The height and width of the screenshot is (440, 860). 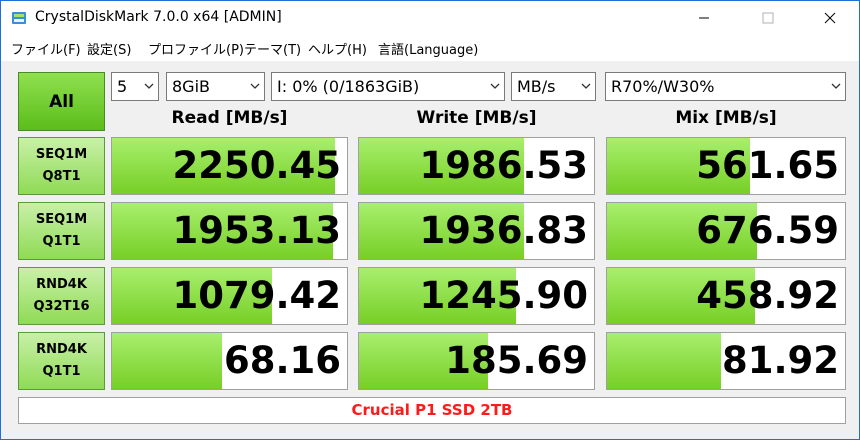 I want to click on result-cell-read: 1953.13, so click(x=229, y=231).